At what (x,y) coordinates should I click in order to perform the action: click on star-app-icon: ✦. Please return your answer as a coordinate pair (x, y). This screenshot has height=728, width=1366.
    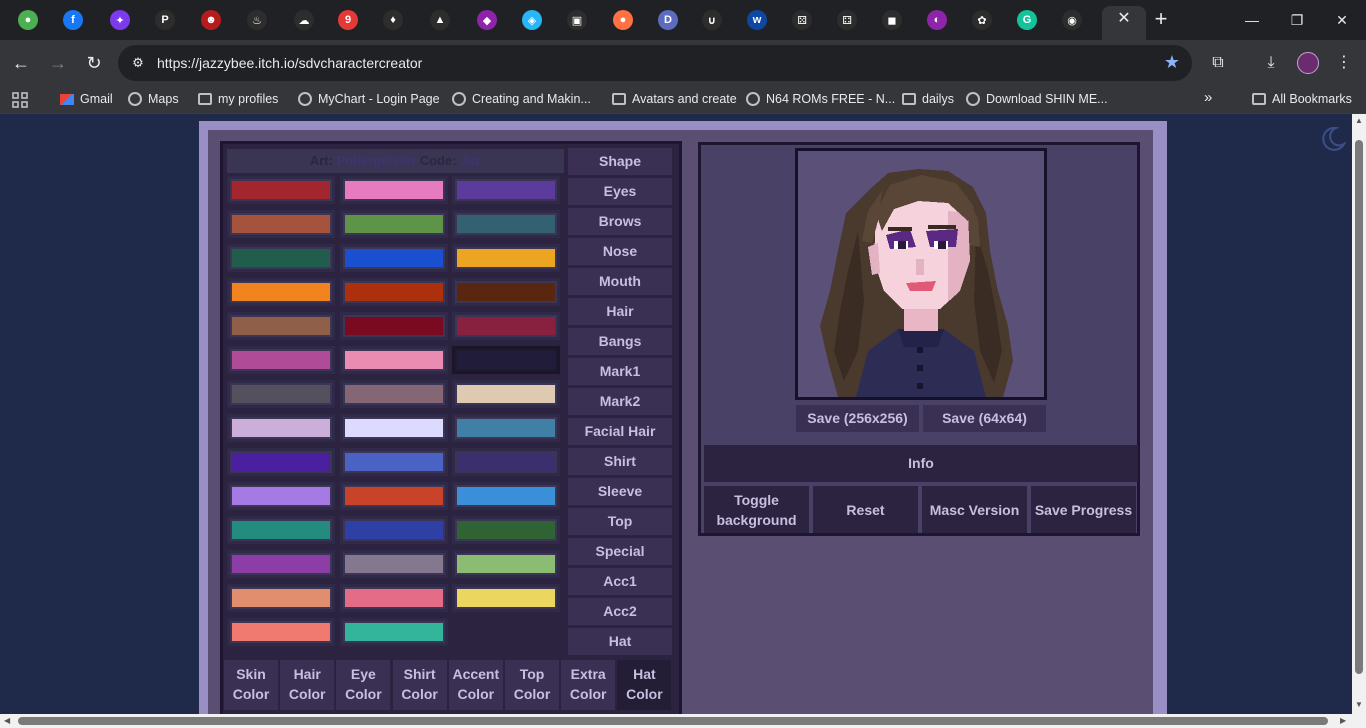
    Looking at the image, I should click on (120, 20).